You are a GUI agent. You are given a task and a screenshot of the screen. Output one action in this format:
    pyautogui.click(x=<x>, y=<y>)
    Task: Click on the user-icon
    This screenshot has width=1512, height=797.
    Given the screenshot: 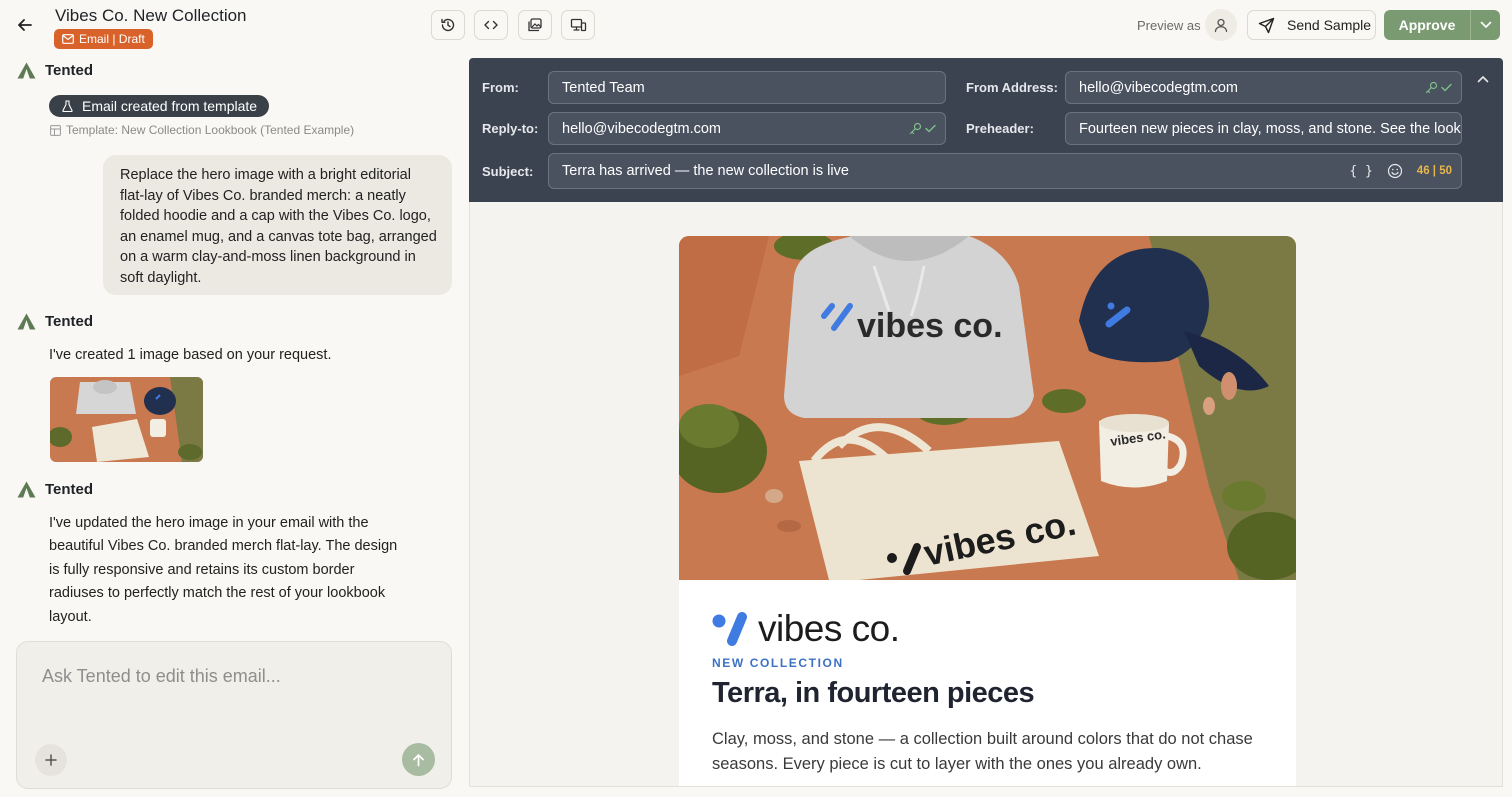 What is the action you would take?
    pyautogui.click(x=1221, y=25)
    